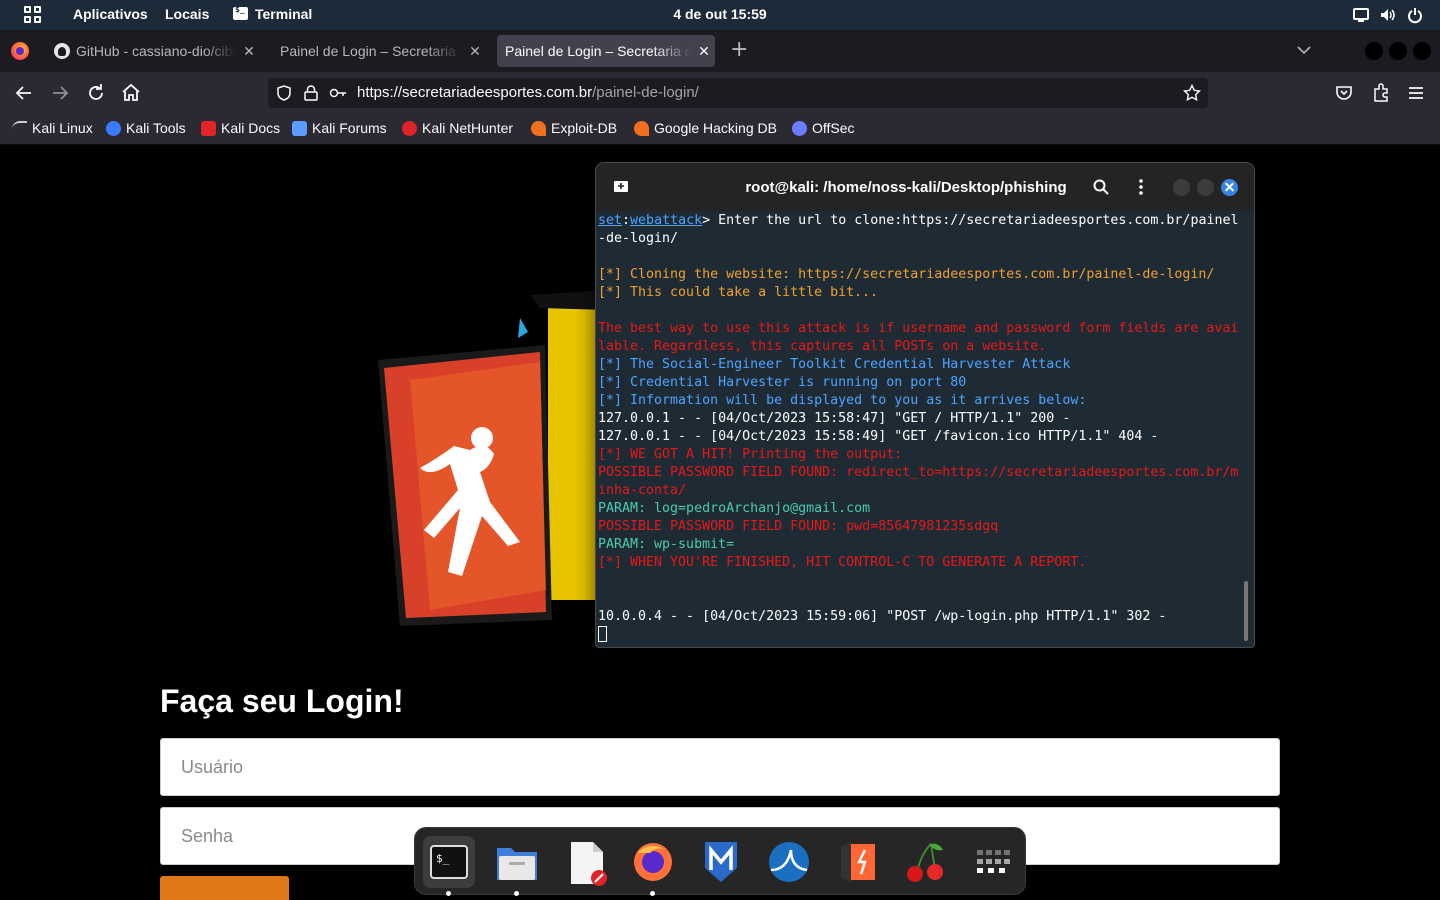 This screenshot has width=1440, height=900. Describe the element at coordinates (19, 128) in the screenshot. I see `kali-dragon-icon` at that location.